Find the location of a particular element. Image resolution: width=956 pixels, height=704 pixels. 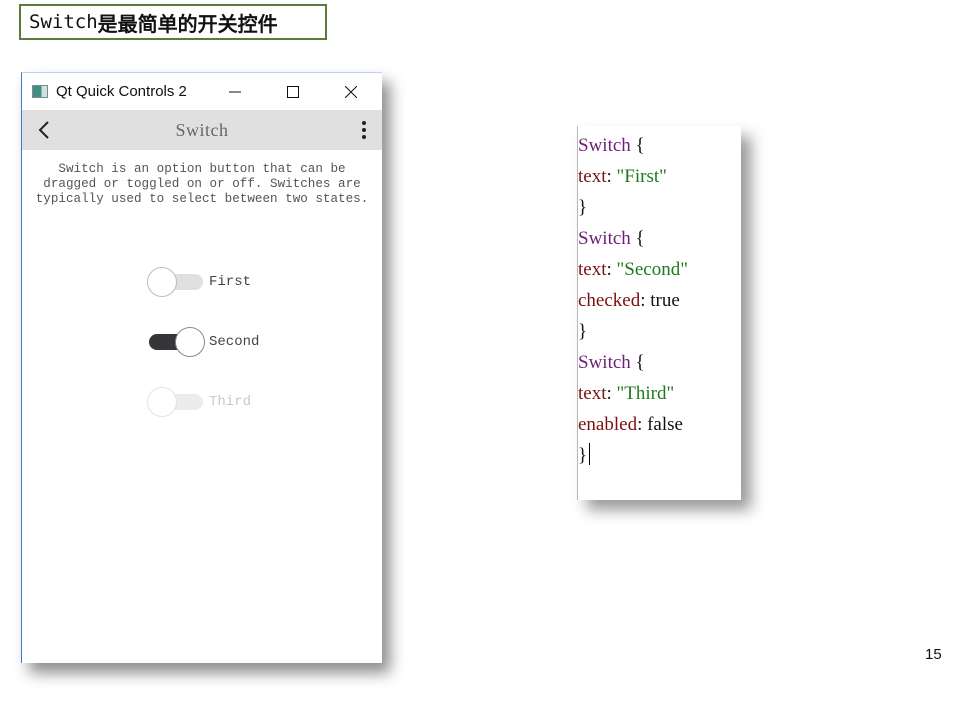

maximize-button is located at coordinates (293, 91).